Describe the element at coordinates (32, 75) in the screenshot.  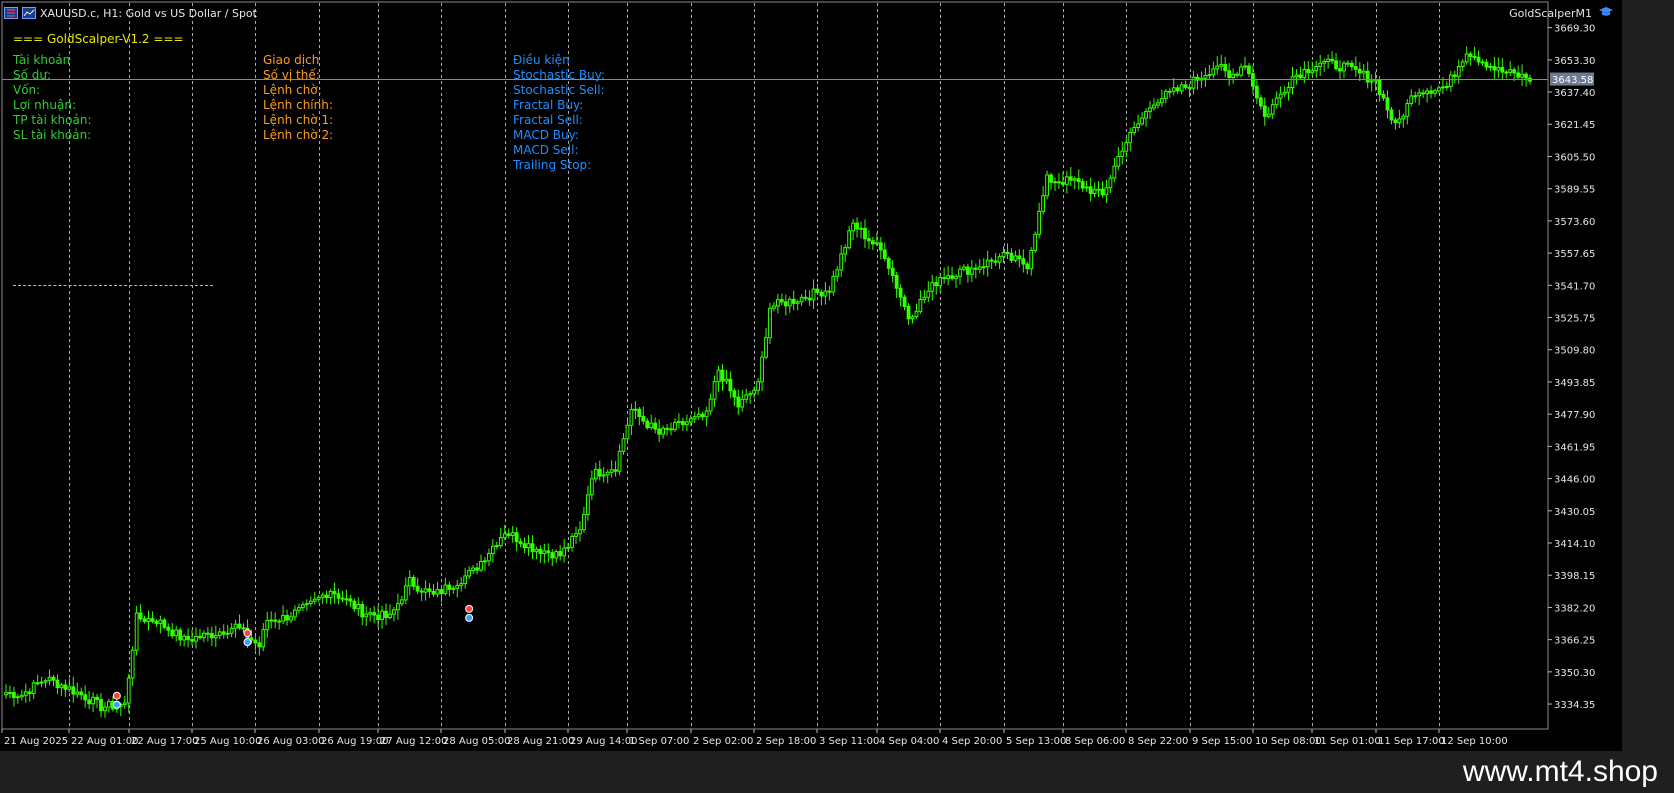
I see `account-label: Số dư:` at that location.